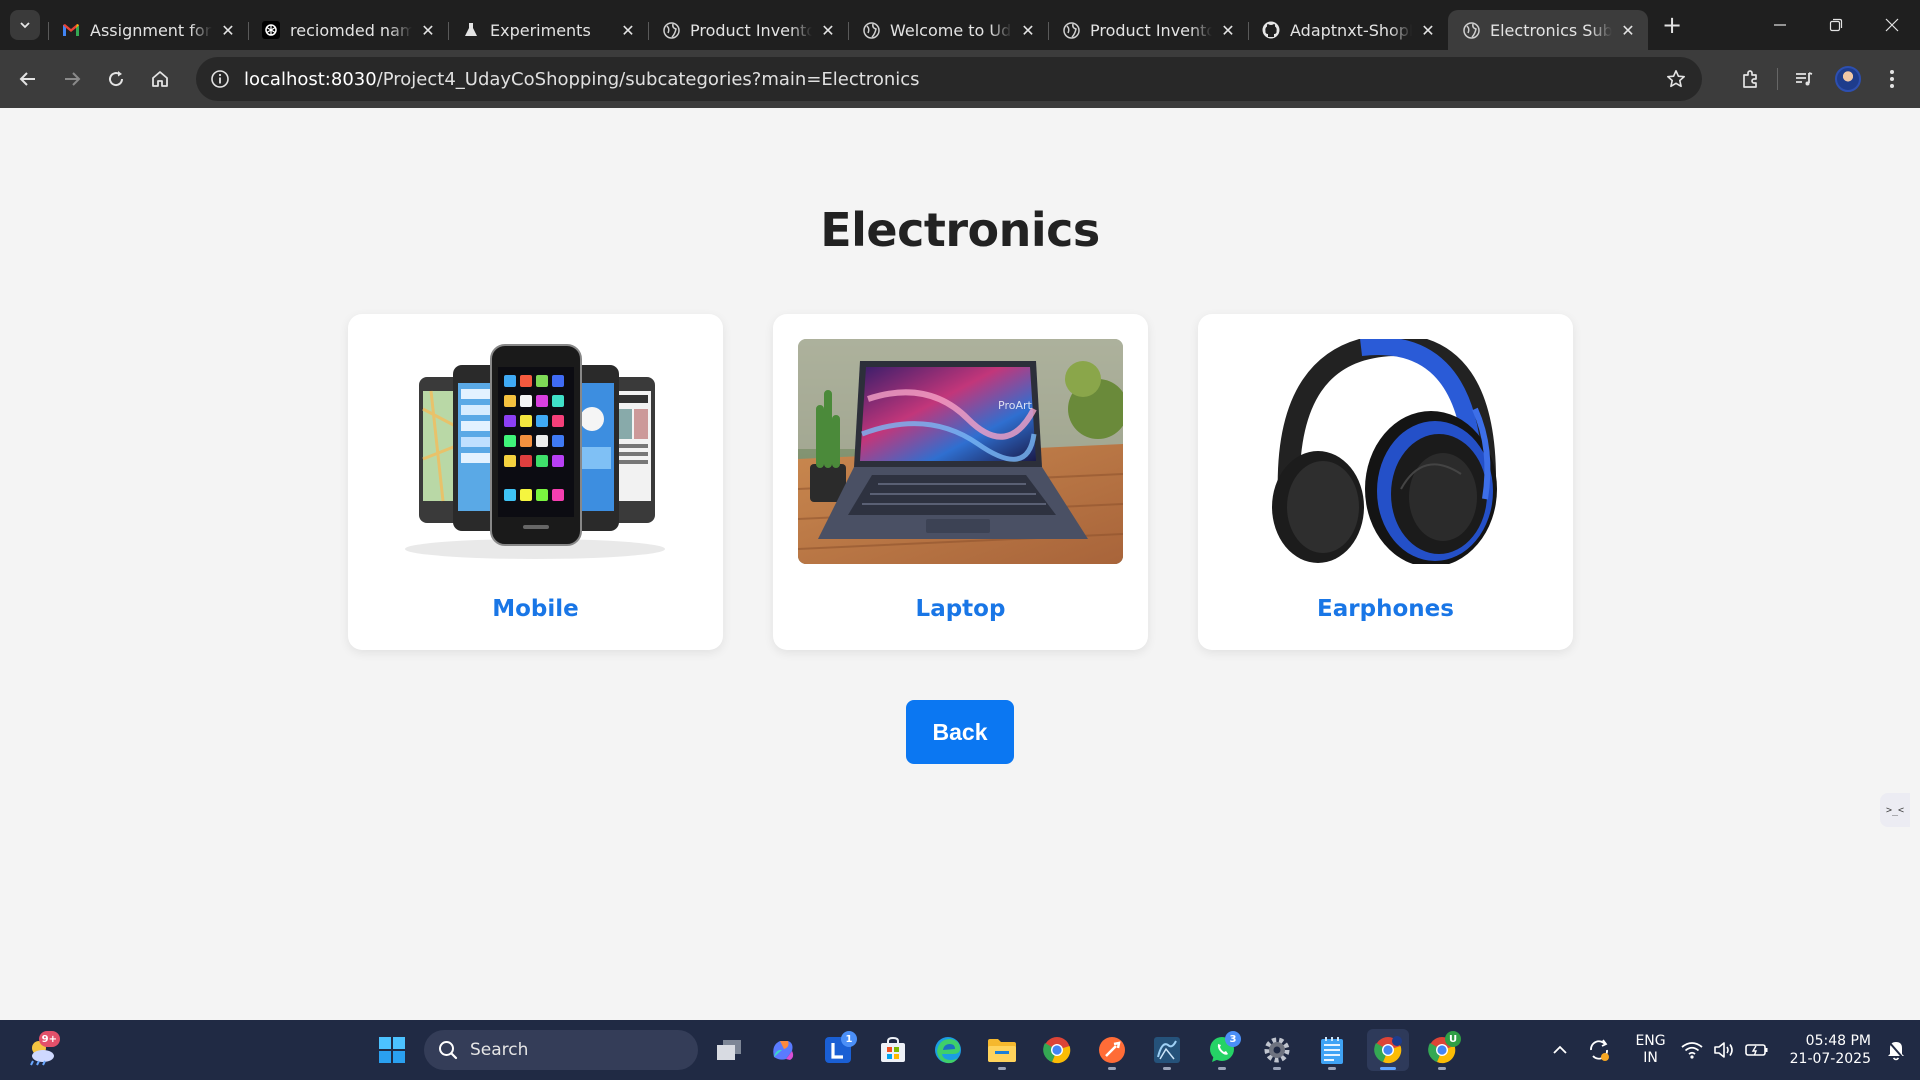 The image size is (1920, 1080). What do you see at coordinates (1892, 79) in the screenshot?
I see `chrome-menu-button` at bounding box center [1892, 79].